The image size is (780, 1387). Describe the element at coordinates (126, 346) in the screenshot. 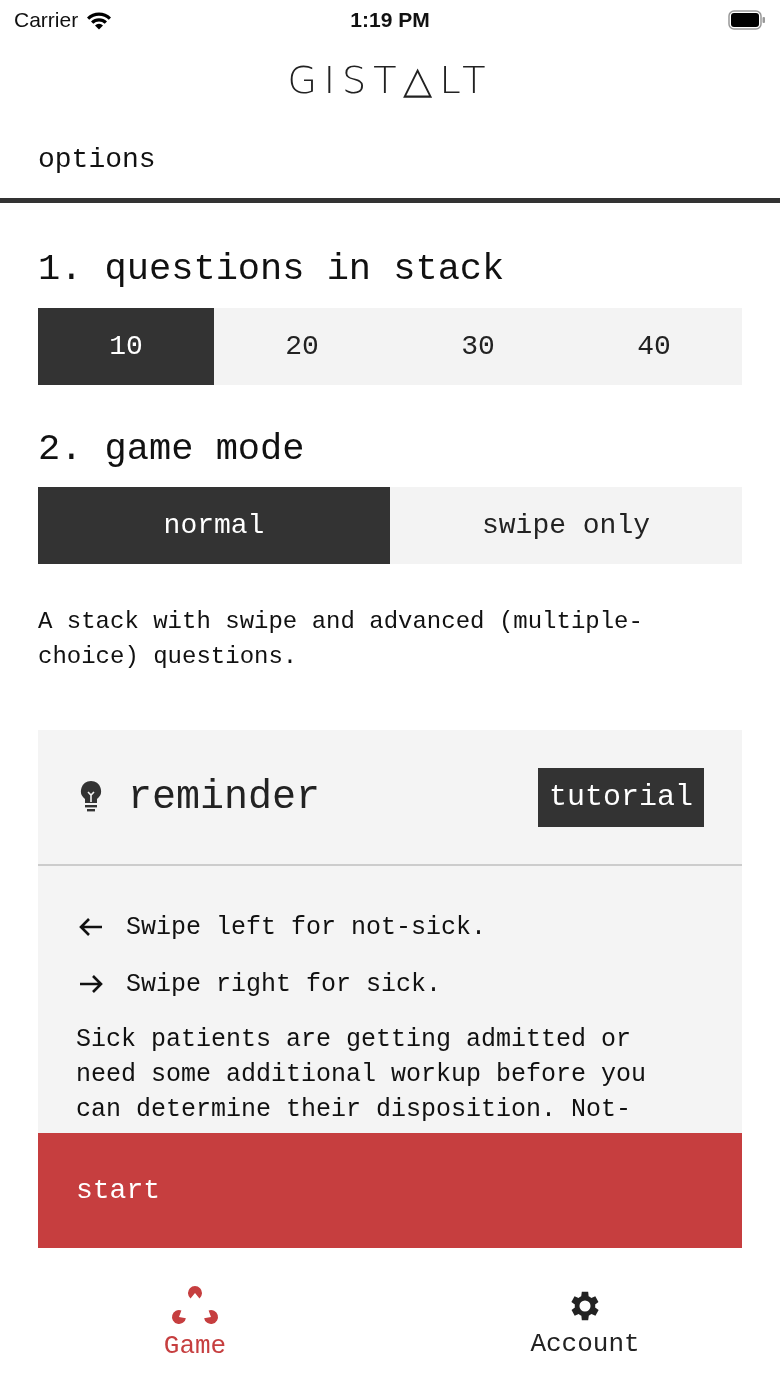

I see `segment-option: 10` at that location.